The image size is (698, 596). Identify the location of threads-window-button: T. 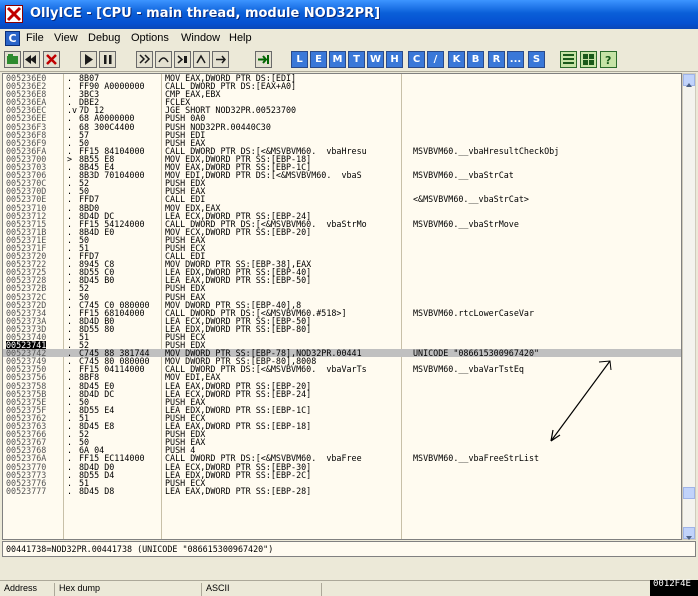
(356, 59).